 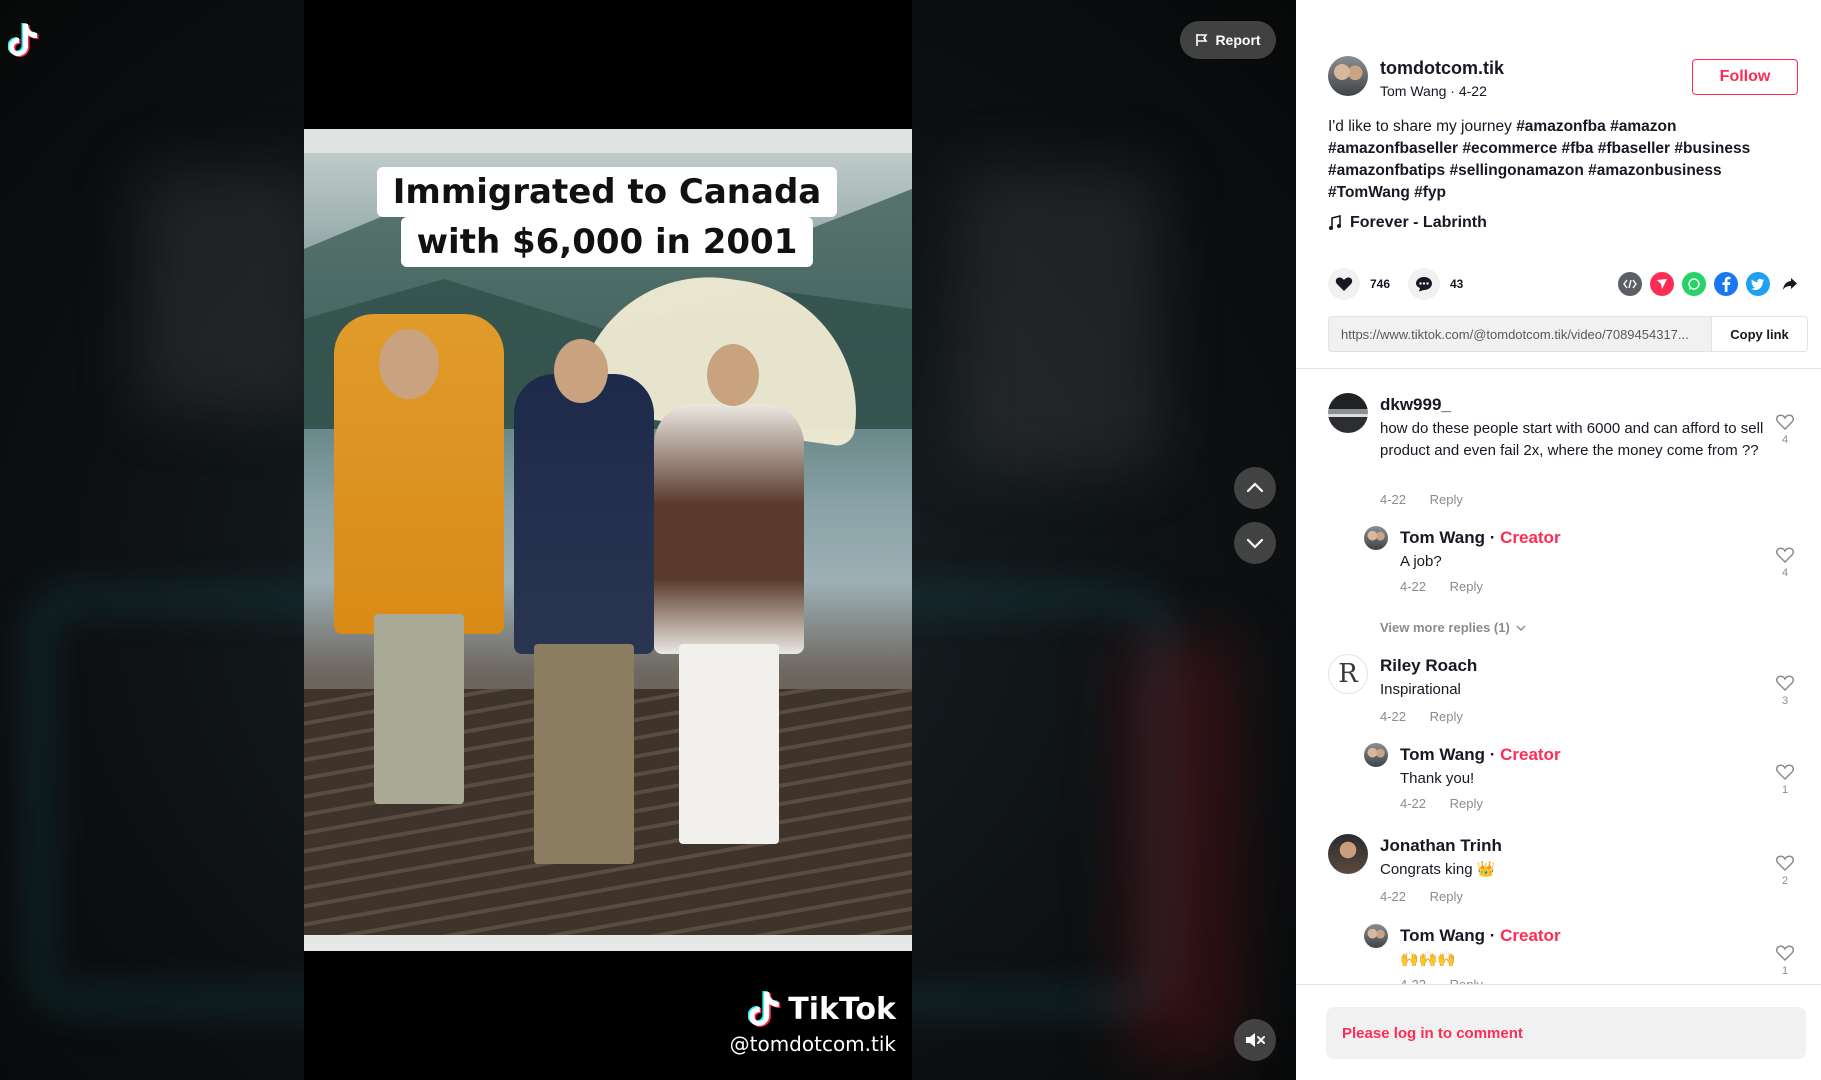 I want to click on facebook-icon, so click(x=1726, y=284).